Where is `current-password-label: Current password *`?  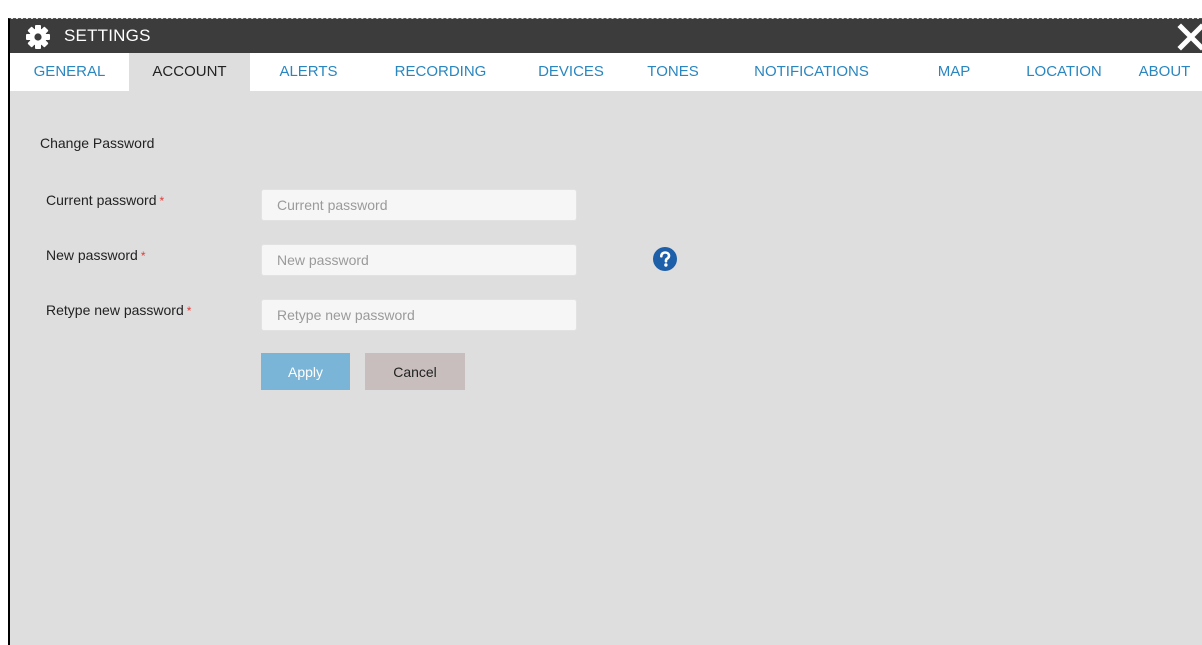 current-password-label: Current password * is located at coordinates (105, 200).